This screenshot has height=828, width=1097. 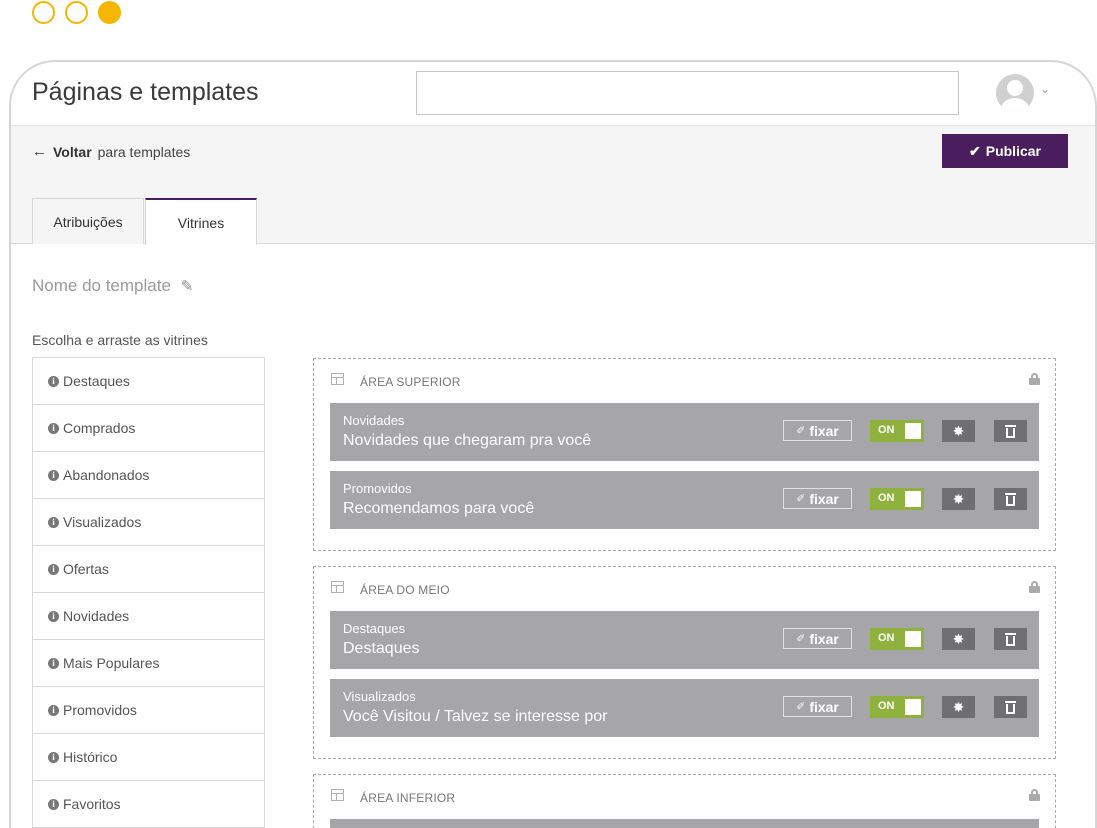 What do you see at coordinates (43, 12) in the screenshot?
I see `minimize-button` at bounding box center [43, 12].